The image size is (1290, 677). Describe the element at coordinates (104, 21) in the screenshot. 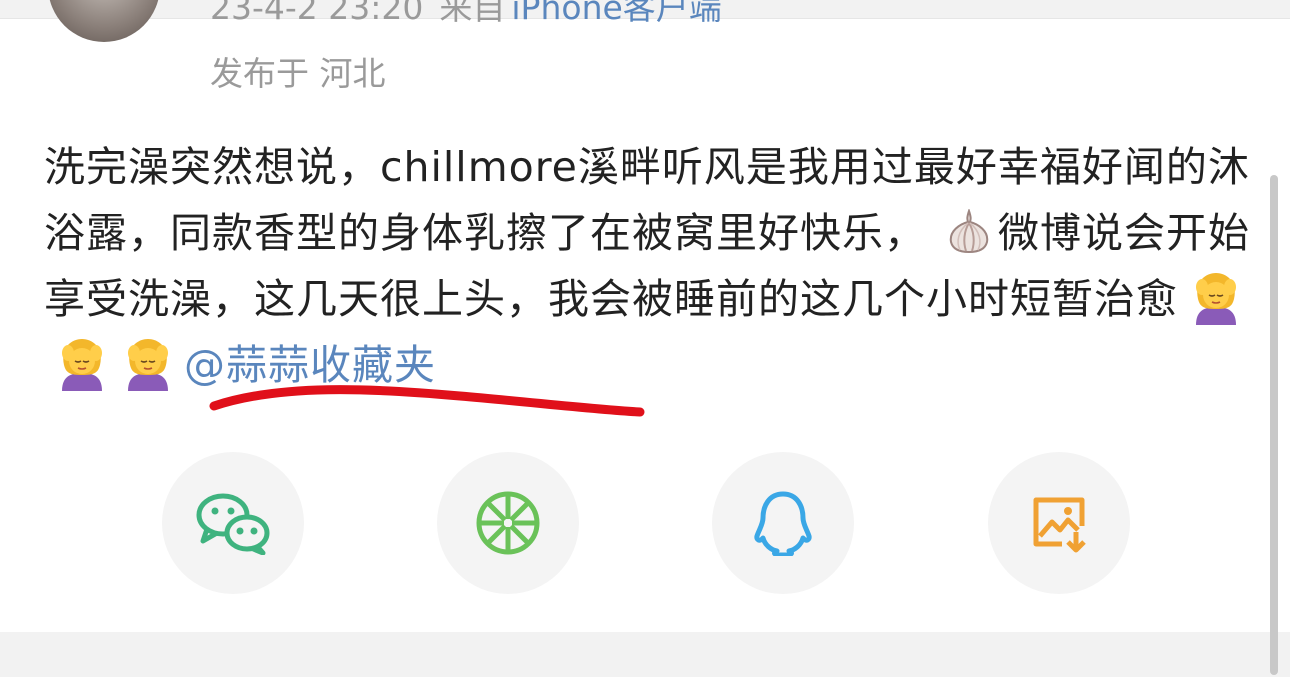

I see `avatar` at that location.